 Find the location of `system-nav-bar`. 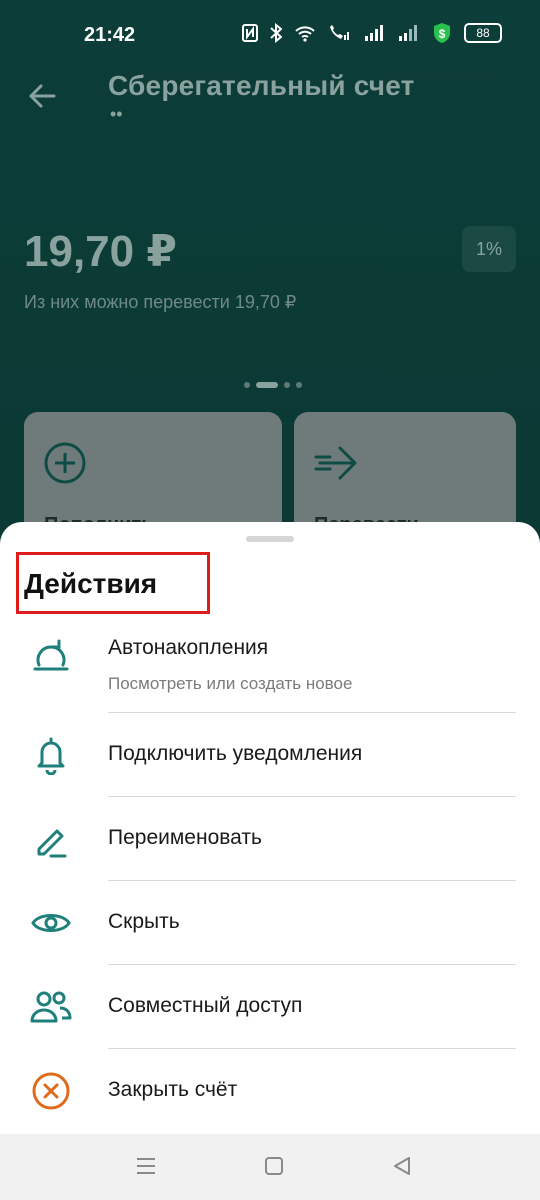

system-nav-bar is located at coordinates (270, 1167).